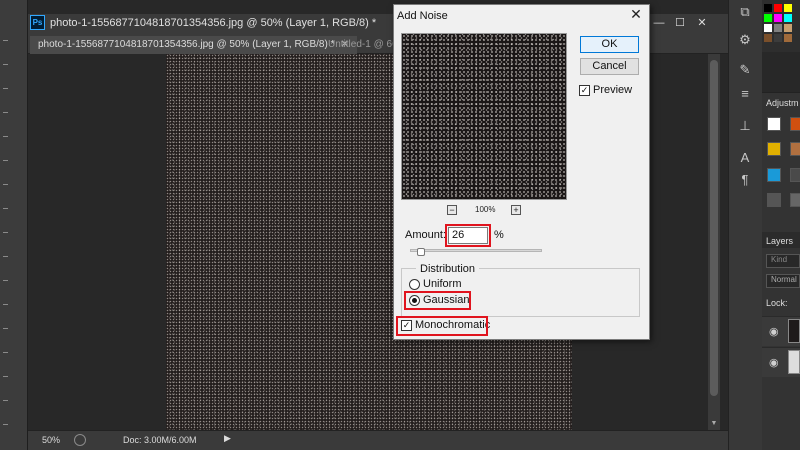 The height and width of the screenshot is (450, 800). What do you see at coordinates (227, 438) in the screenshot?
I see `status-menu-arrow-icon: ▶` at bounding box center [227, 438].